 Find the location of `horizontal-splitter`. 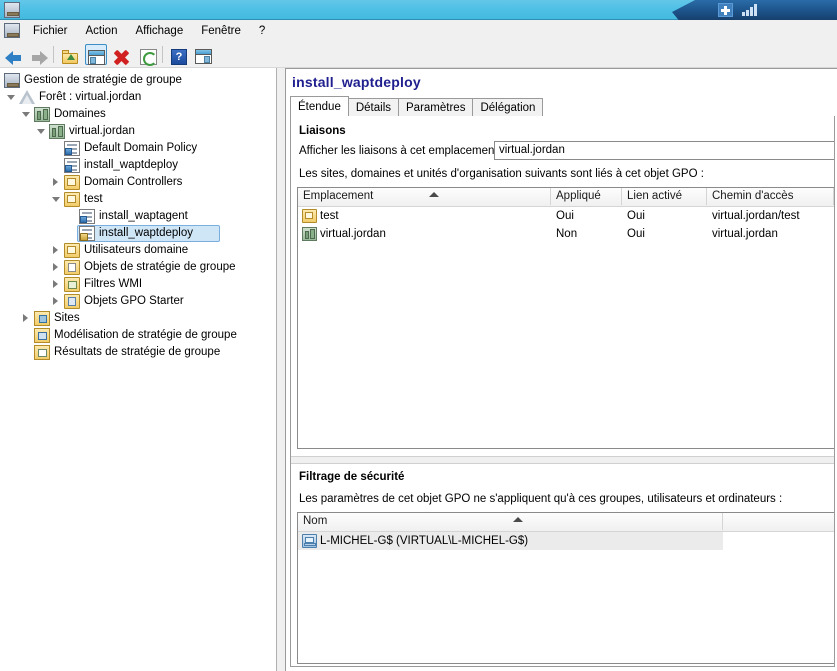

horizontal-splitter is located at coordinates (562, 460).